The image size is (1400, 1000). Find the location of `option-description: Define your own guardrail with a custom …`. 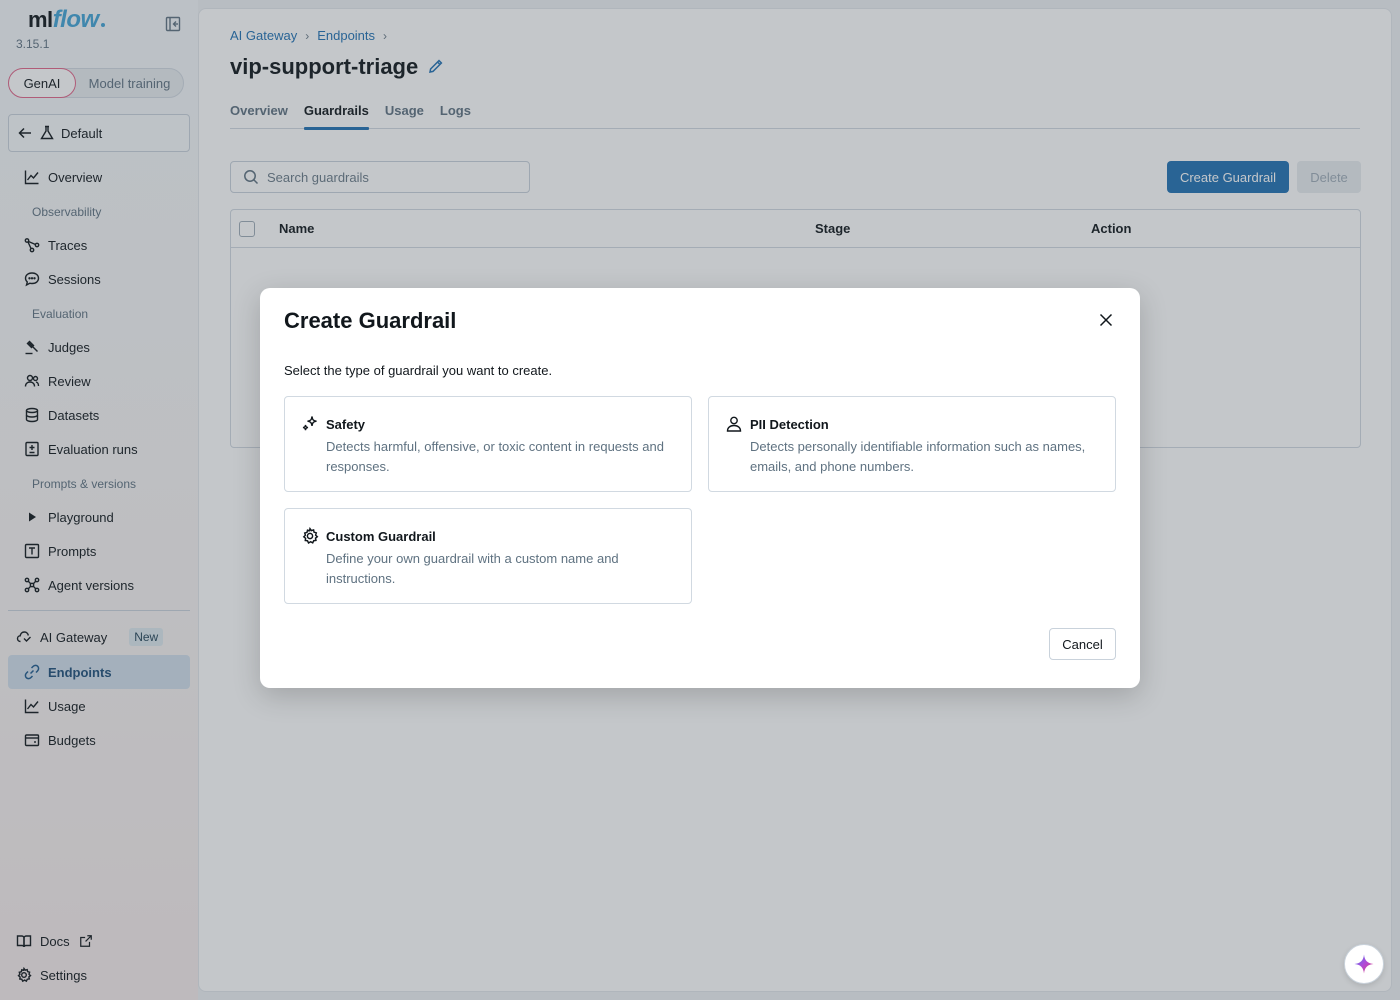

option-description: Define your own guardrail with a custom … is located at coordinates (472, 568).